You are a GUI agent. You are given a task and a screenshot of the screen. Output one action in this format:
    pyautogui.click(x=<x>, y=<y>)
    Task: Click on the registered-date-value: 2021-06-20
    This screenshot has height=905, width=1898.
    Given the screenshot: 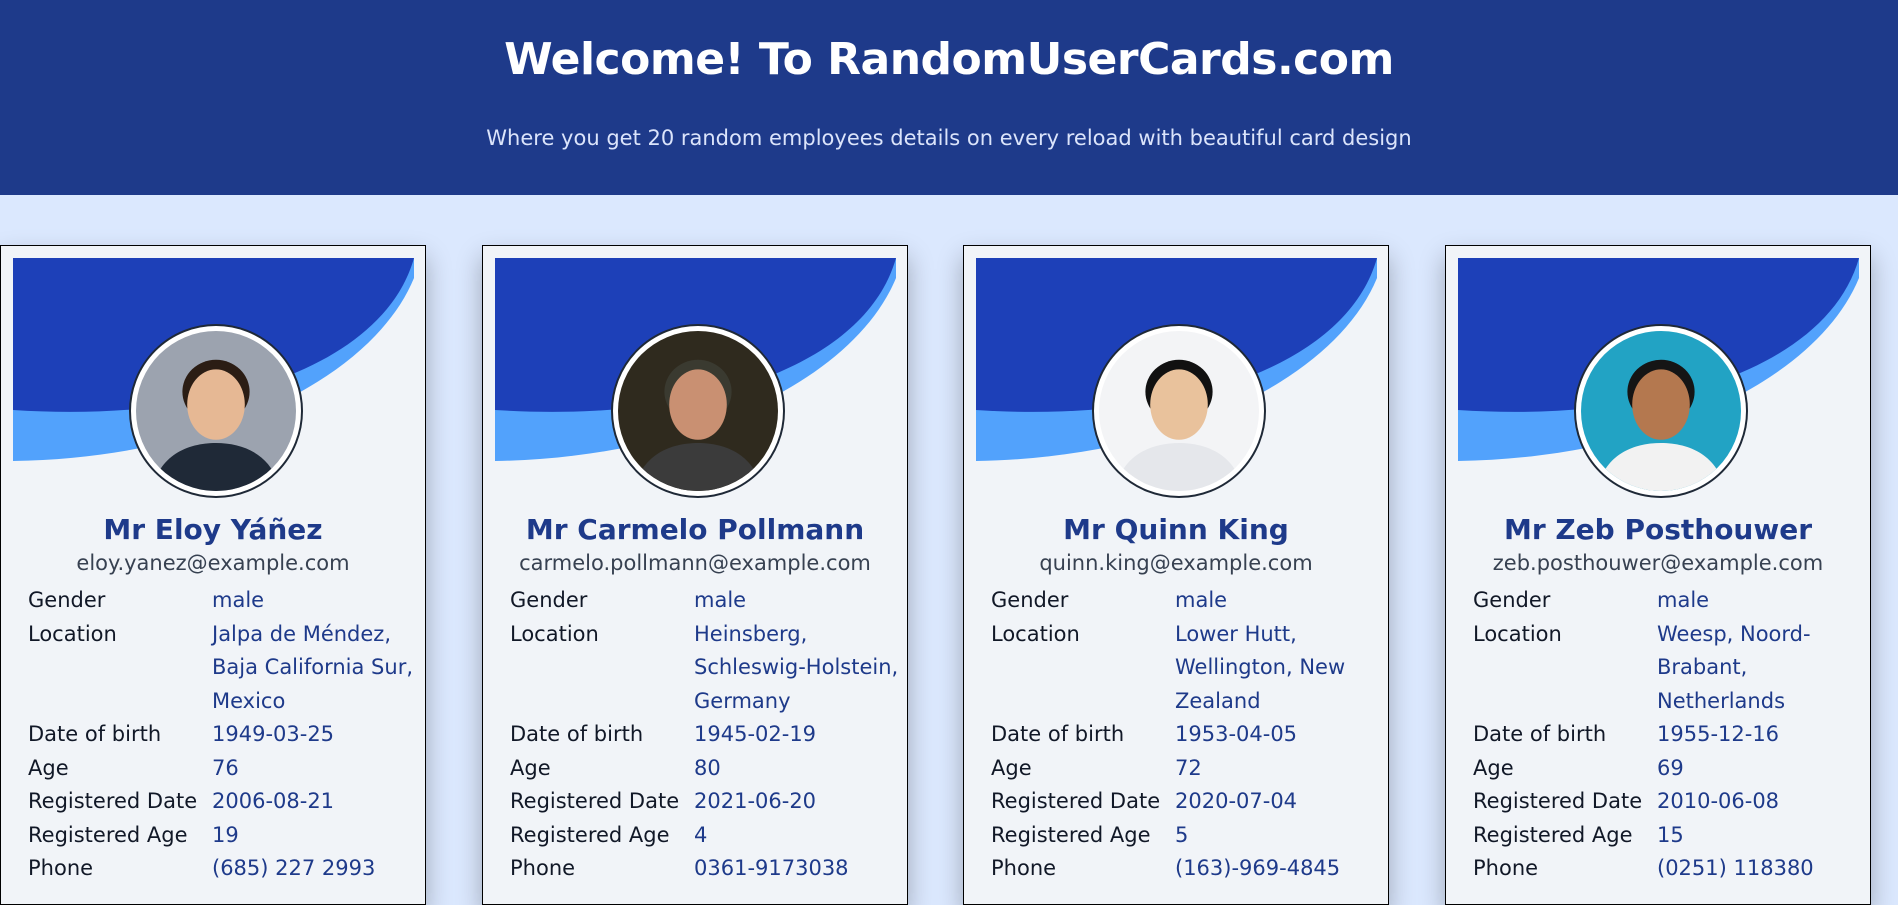 What is the action you would take?
    pyautogui.click(x=755, y=801)
    